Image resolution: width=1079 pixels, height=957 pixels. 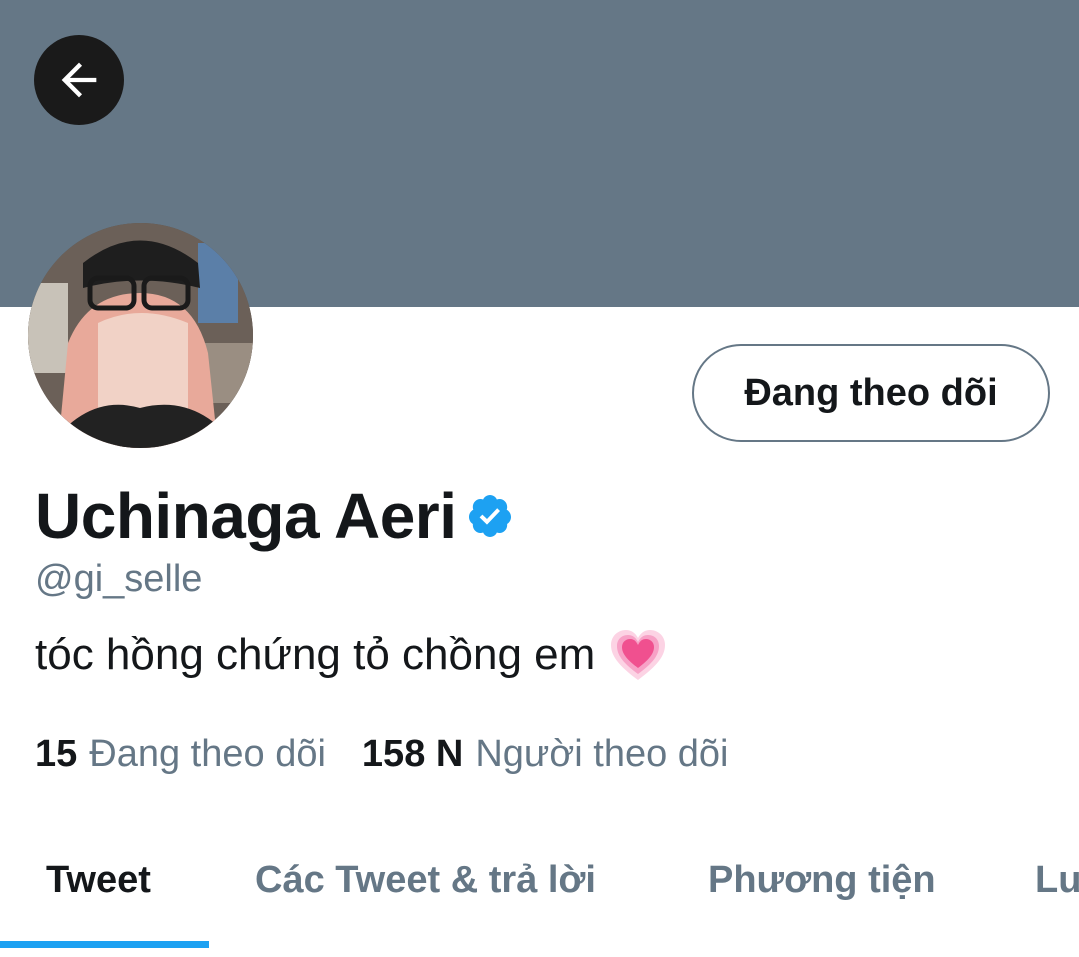 I want to click on profile-tabs: Tweet Các Tweet & trả lời Phương tiện Lu, so click(x=539, y=900).